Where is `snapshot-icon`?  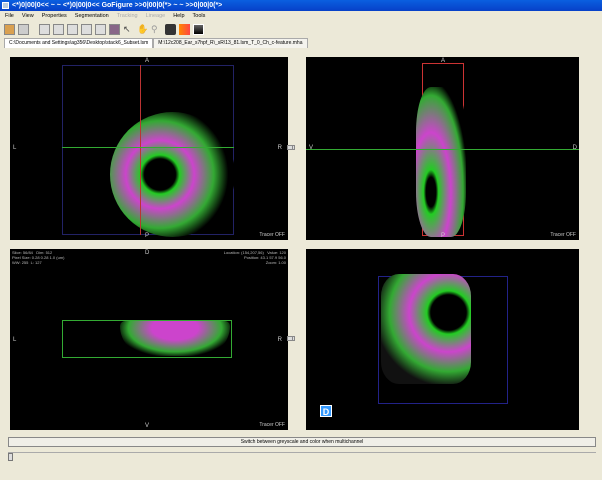 snapshot-icon is located at coordinates (114, 29).